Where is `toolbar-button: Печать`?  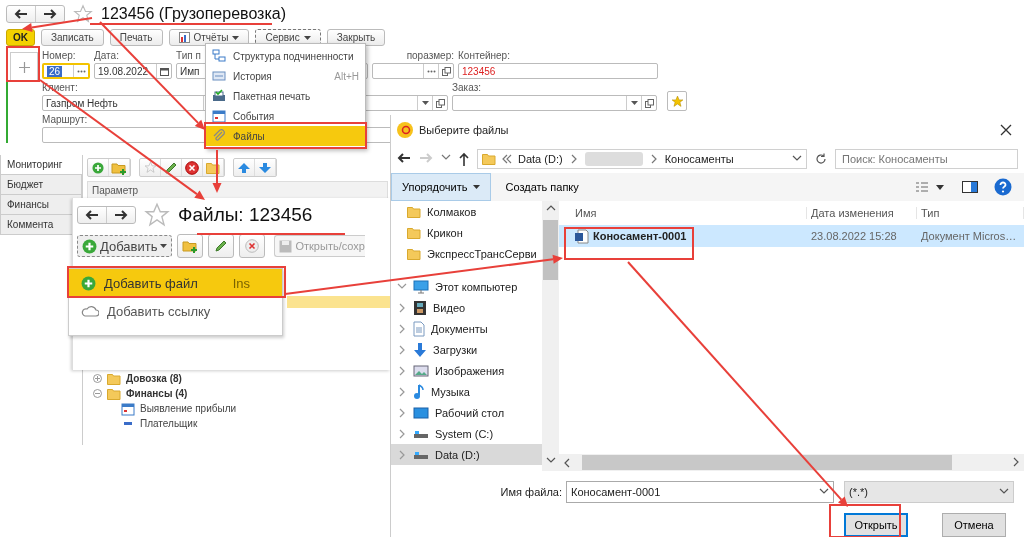 toolbar-button: Печать is located at coordinates (136, 37).